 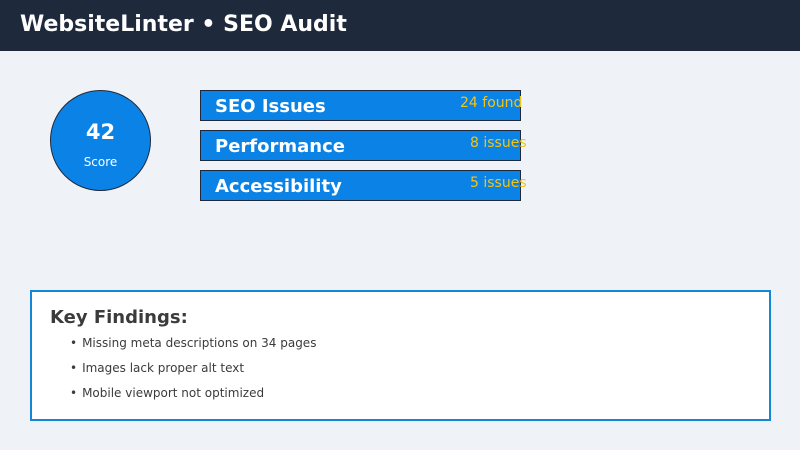 I want to click on finding-text: Mobile viewport not optimized, so click(x=173, y=393).